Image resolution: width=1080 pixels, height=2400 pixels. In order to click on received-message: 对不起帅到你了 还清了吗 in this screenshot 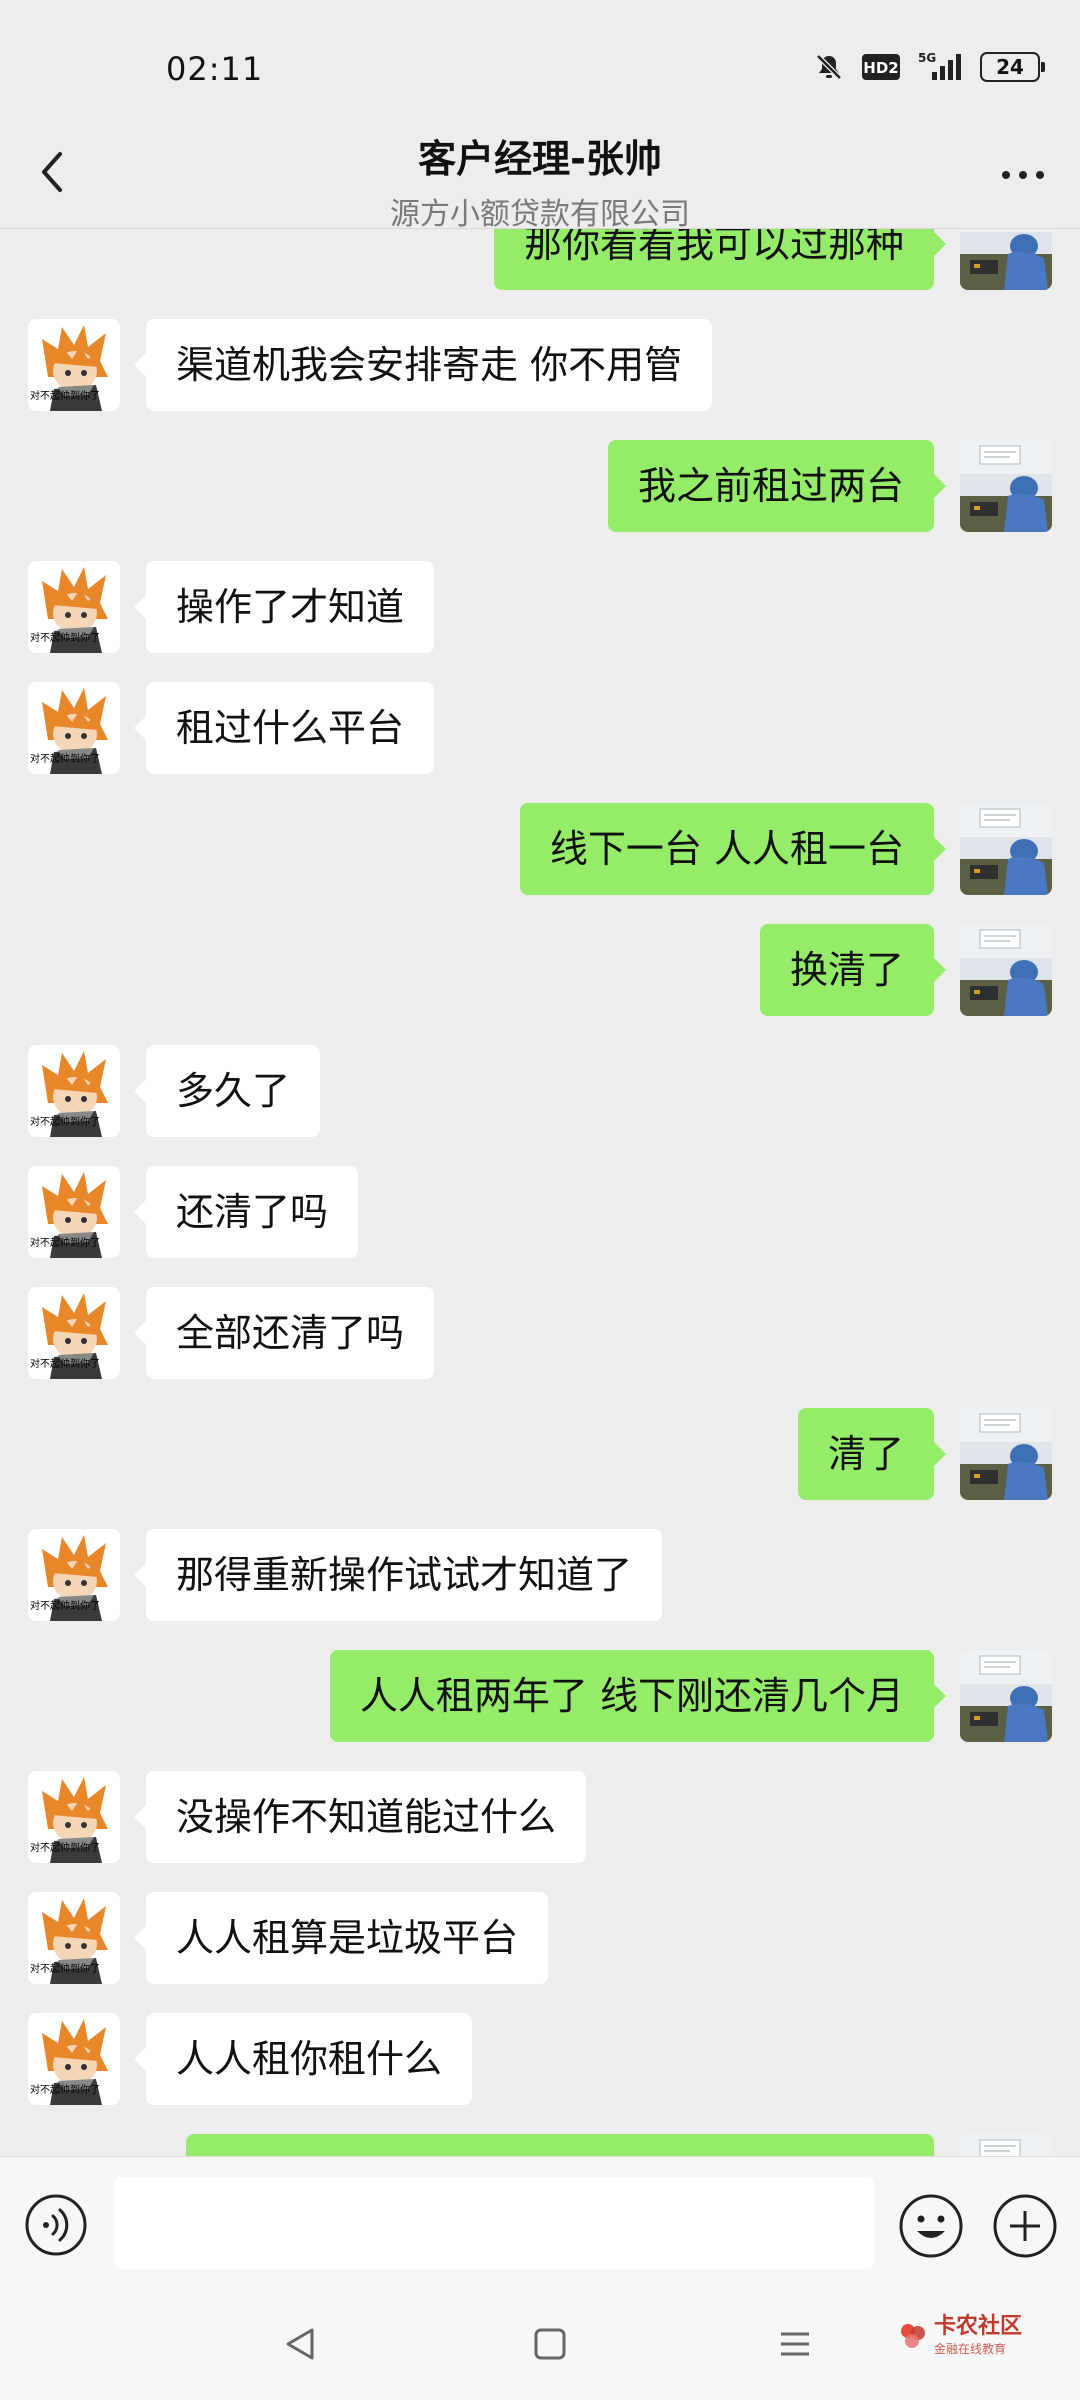, I will do `click(540, 1212)`.